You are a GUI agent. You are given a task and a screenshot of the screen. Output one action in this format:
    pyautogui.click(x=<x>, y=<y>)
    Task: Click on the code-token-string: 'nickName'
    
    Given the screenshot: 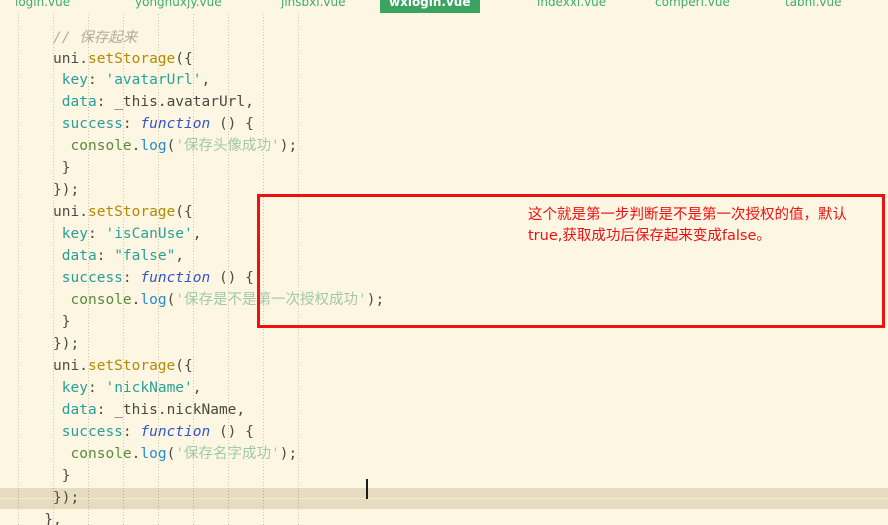 What is the action you would take?
    pyautogui.click(x=149, y=388)
    